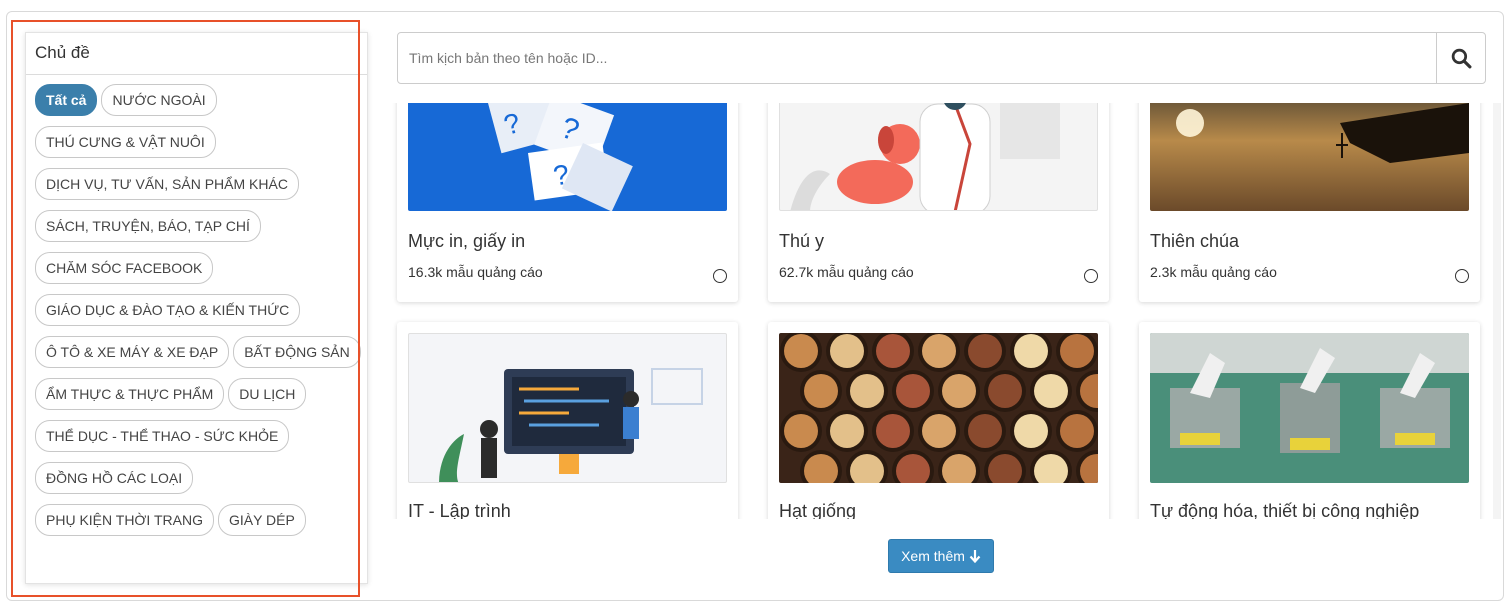 This screenshot has width=1509, height=607. I want to click on tag-foreign: NƯỚC NGOÀI, so click(159, 100).